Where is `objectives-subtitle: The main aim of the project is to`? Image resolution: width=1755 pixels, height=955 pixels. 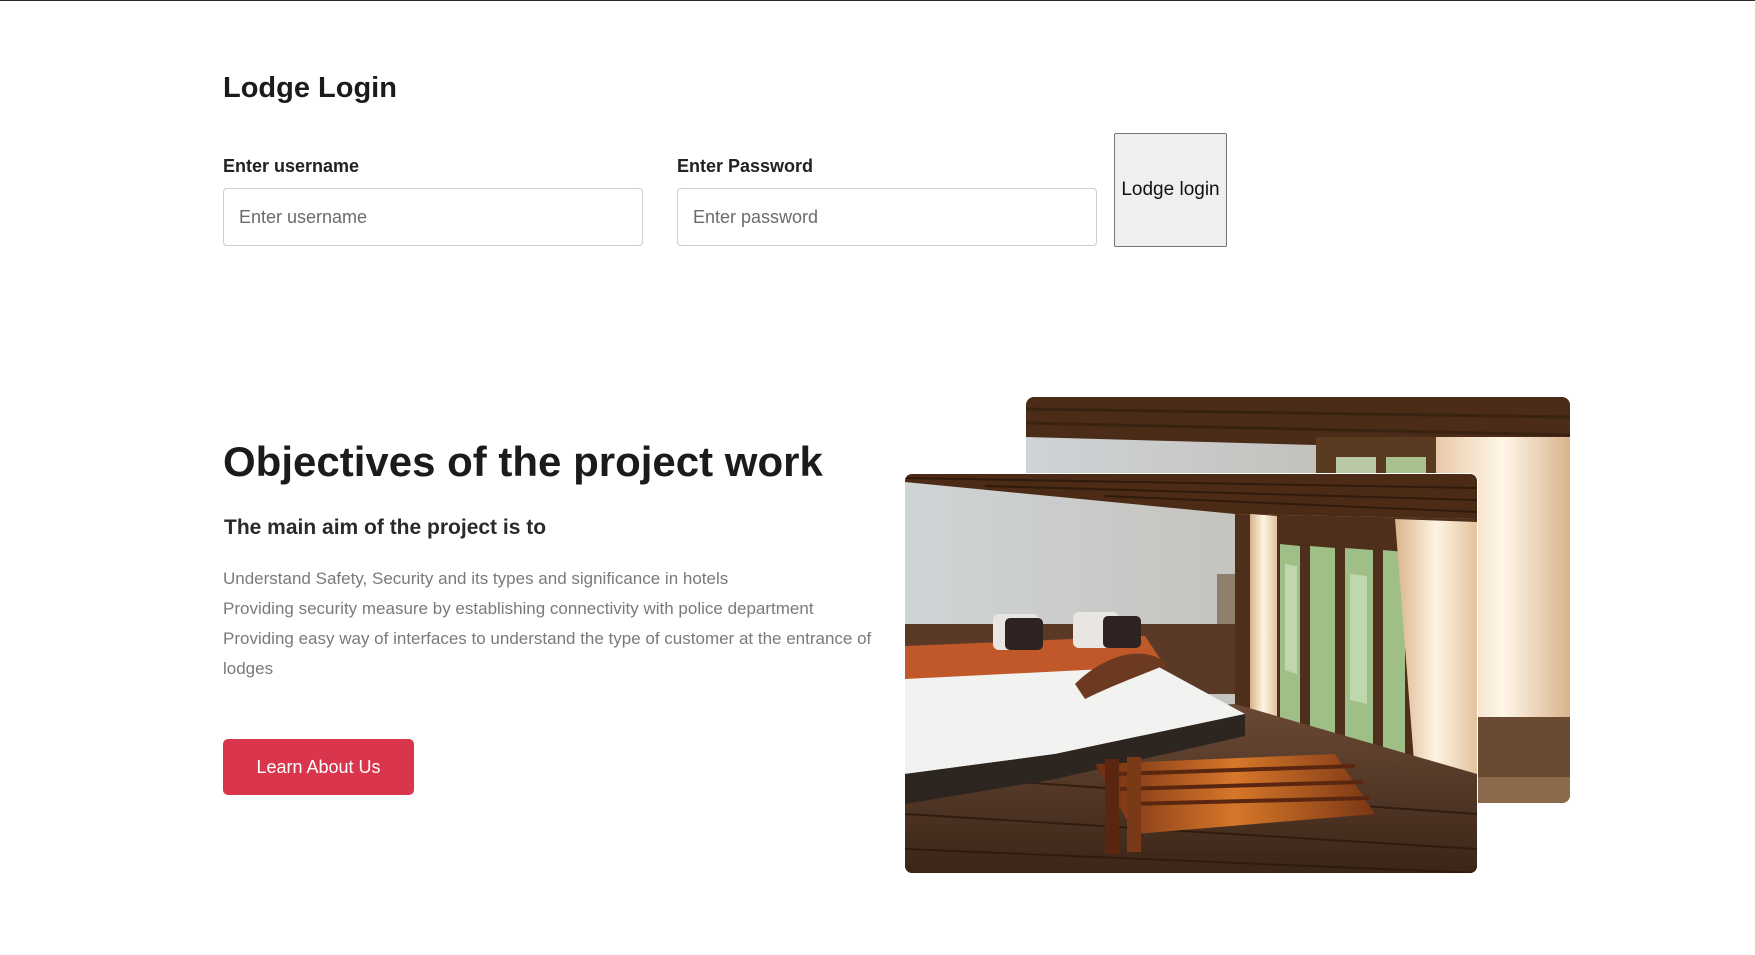
objectives-subtitle: The main aim of the project is to is located at coordinates (385, 527).